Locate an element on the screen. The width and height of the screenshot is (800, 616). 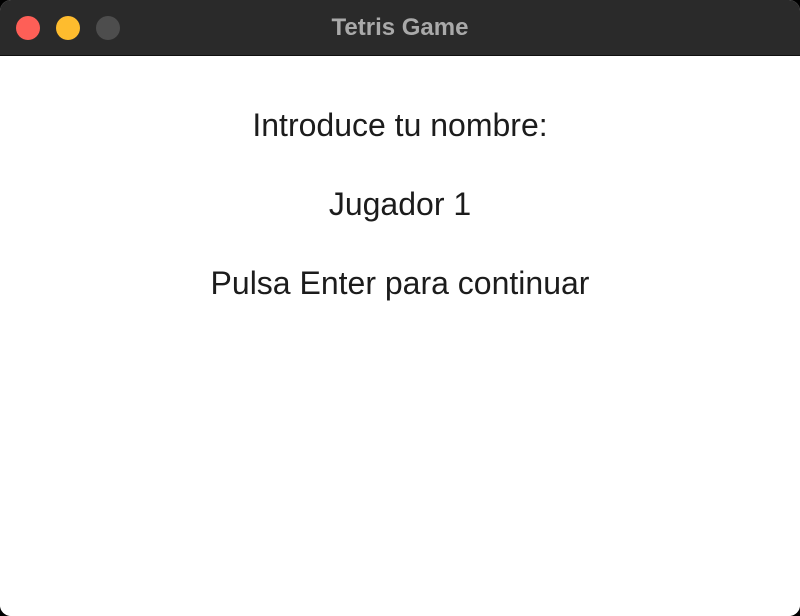
player-name-field: Jugador 1 is located at coordinates (400, 204).